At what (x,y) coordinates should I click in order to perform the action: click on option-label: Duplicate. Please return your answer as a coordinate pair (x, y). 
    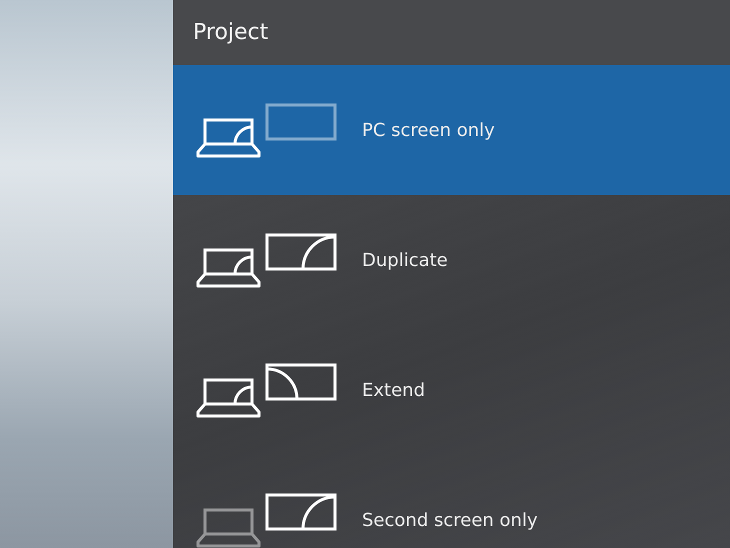
    Looking at the image, I should click on (405, 260).